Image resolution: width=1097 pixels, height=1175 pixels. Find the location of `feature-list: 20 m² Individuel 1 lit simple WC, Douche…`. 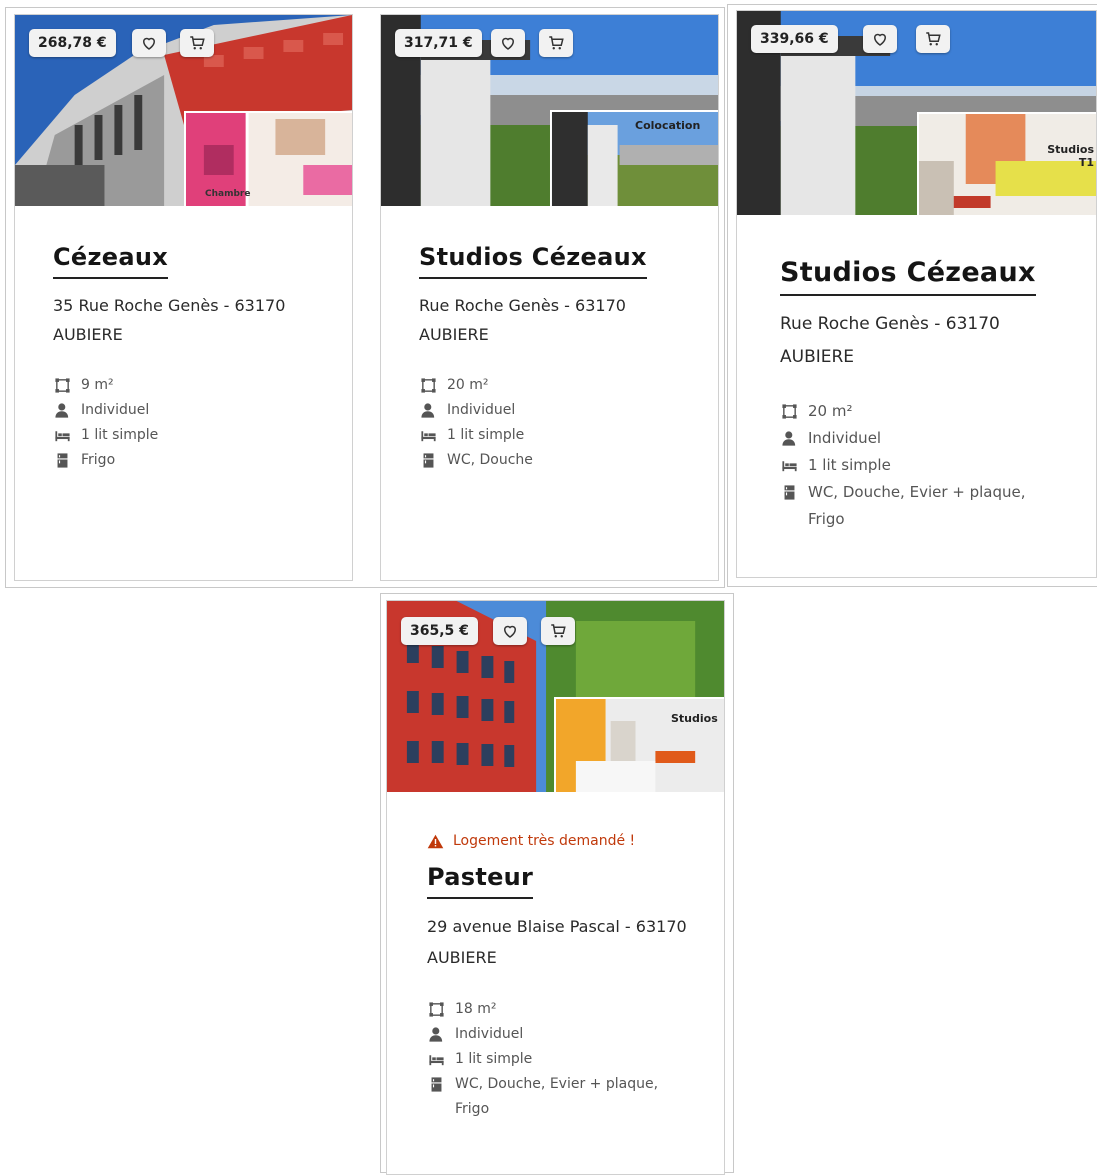

feature-list: 20 m² Individuel 1 lit simple WC, Douche… is located at coordinates (930, 465).